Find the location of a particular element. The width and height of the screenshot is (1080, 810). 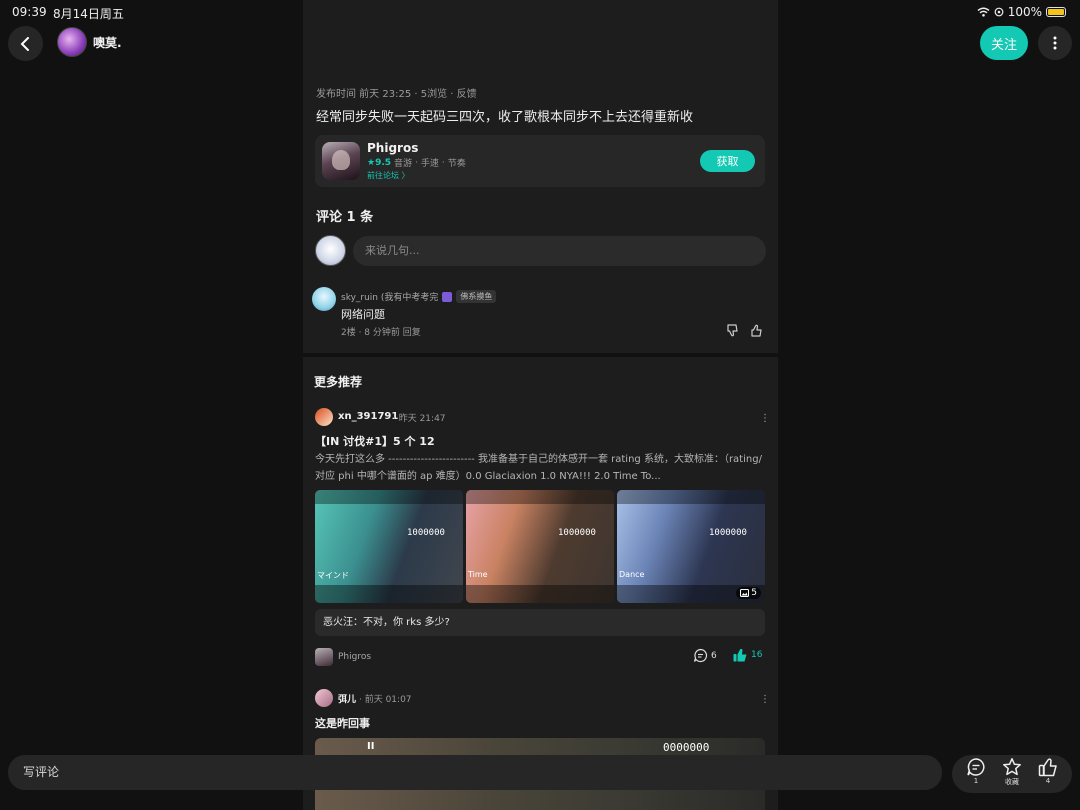

bottom-action-group: 1 收藏 4 is located at coordinates (1012, 774).